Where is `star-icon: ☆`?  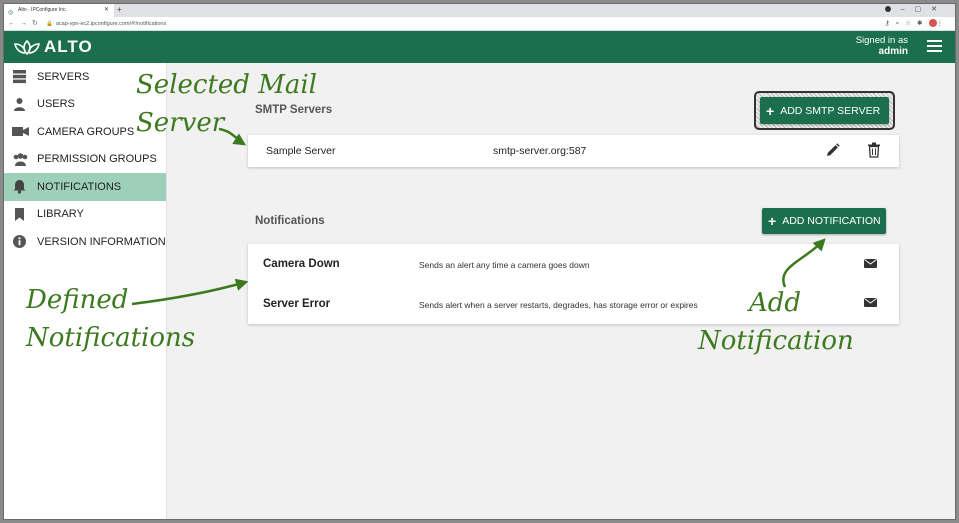
star-icon: ☆ is located at coordinates (911, 23).